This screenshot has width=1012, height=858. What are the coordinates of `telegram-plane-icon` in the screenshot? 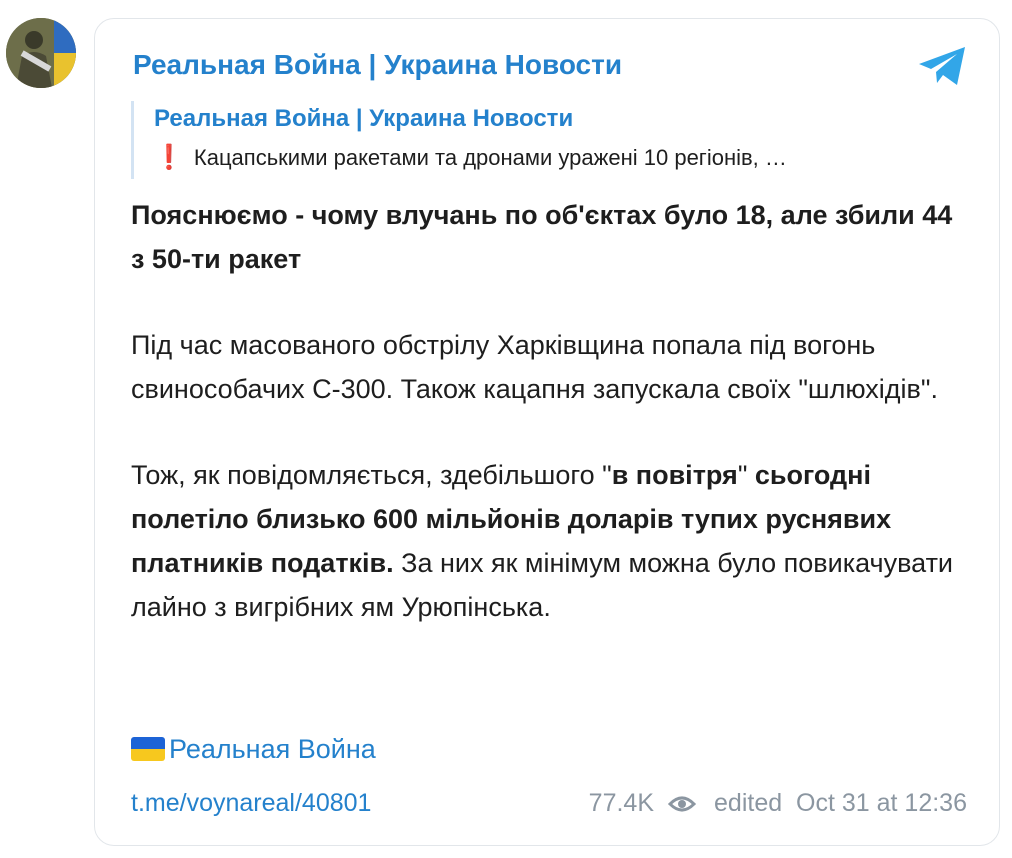 It's located at (943, 66).